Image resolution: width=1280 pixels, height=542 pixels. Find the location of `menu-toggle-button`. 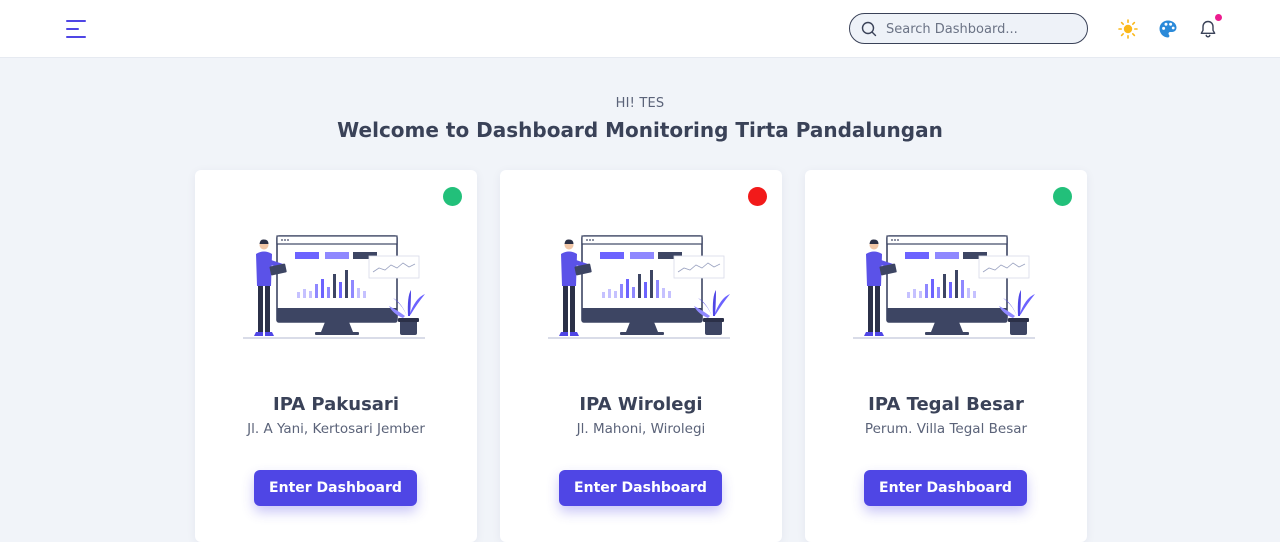

menu-toggle-button is located at coordinates (77, 29).